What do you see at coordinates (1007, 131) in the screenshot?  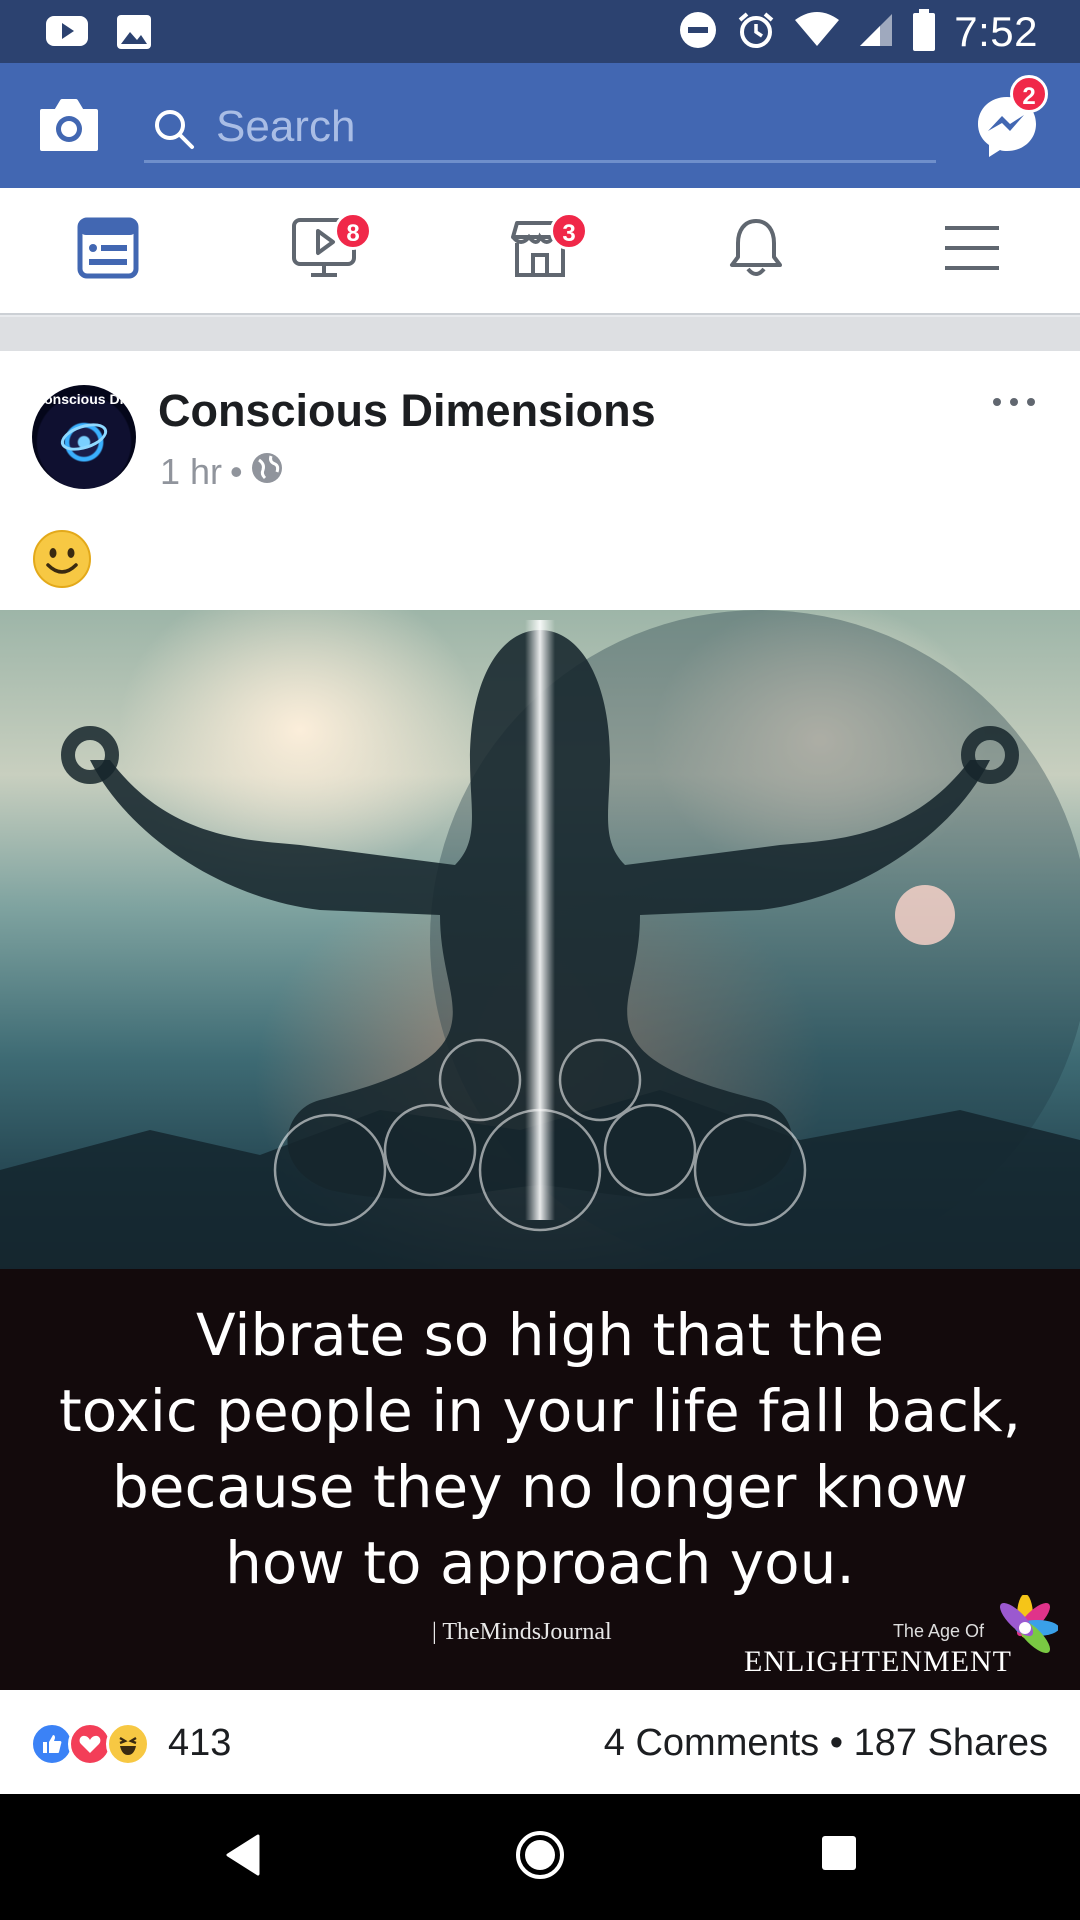 I see `messenger-icon` at bounding box center [1007, 131].